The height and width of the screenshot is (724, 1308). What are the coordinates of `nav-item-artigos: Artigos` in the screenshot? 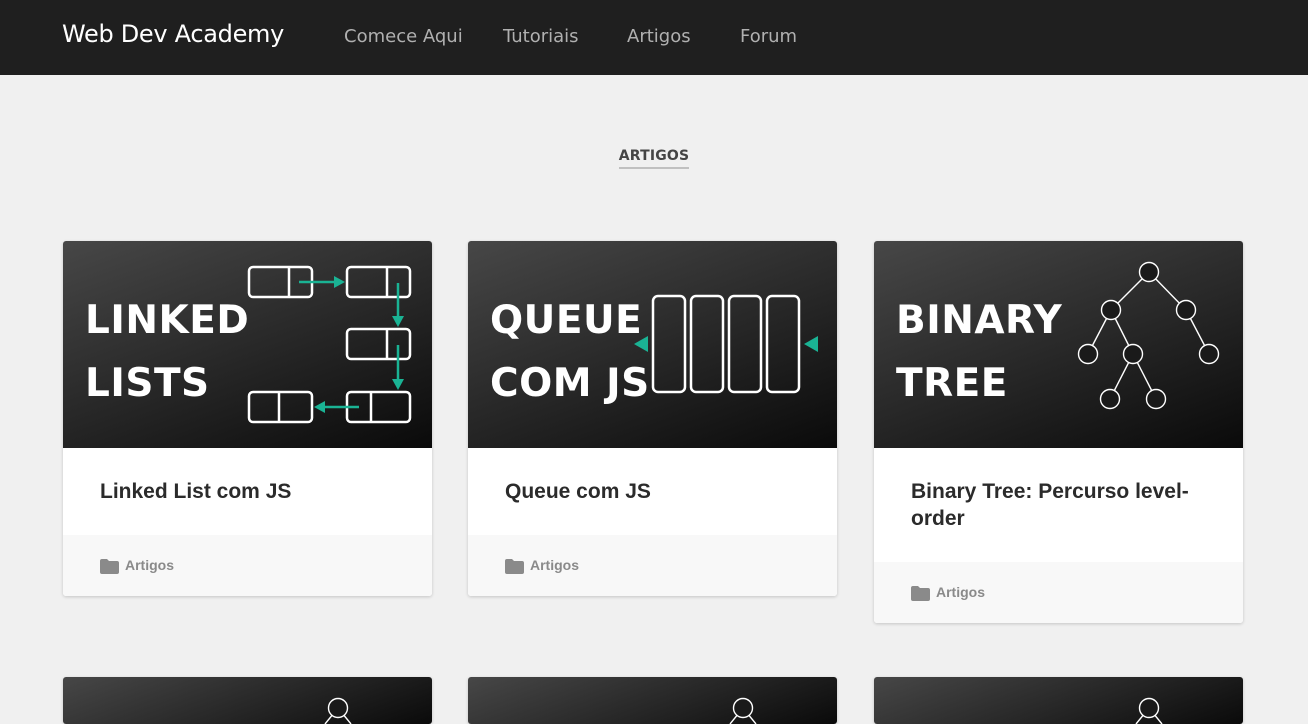 It's located at (659, 36).